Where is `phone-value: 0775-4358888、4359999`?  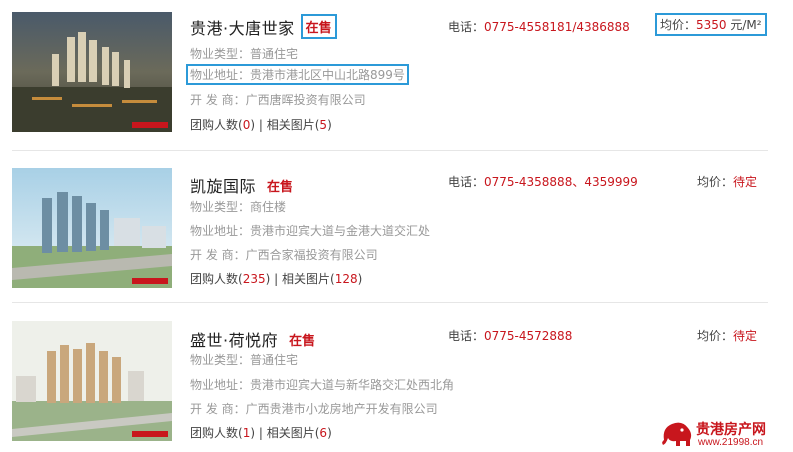 phone-value: 0775-4358888、4359999 is located at coordinates (561, 182).